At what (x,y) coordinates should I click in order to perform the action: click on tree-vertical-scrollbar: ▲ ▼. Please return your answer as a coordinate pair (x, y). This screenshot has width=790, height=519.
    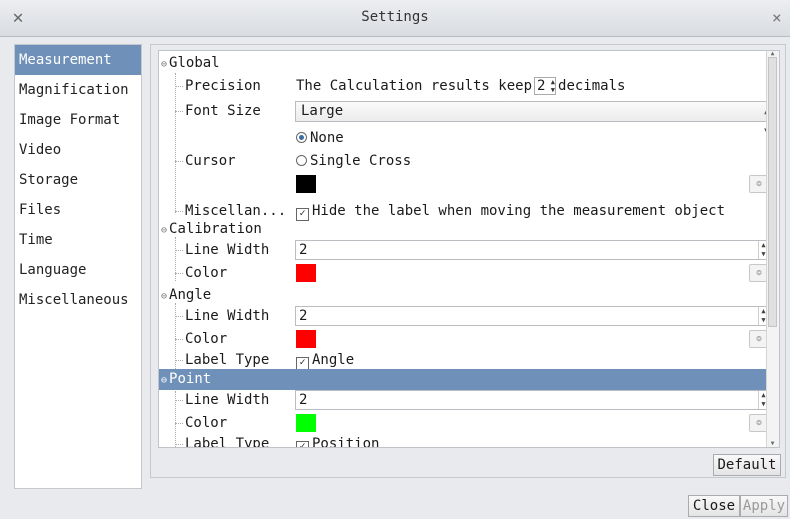
    Looking at the image, I should click on (772, 249).